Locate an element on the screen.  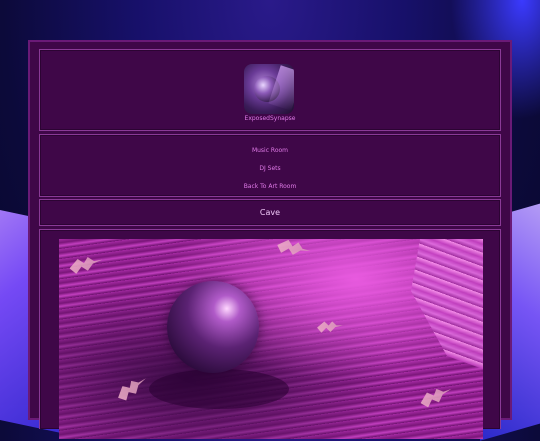
artwork-sphere is located at coordinates (213, 327).